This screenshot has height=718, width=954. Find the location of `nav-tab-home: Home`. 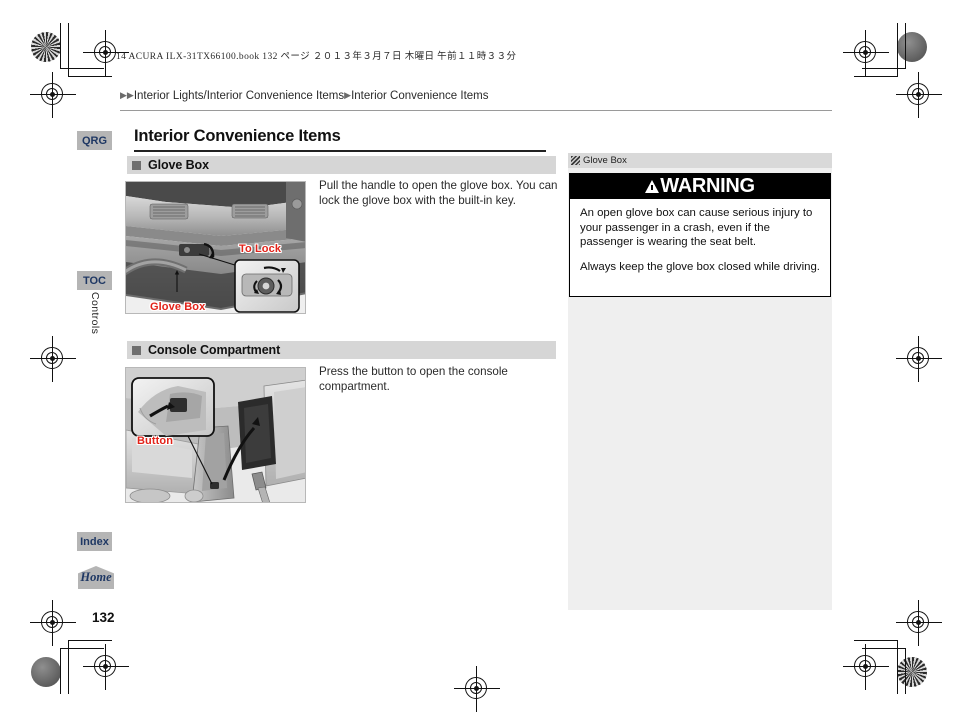

nav-tab-home: Home is located at coordinates (96, 577).